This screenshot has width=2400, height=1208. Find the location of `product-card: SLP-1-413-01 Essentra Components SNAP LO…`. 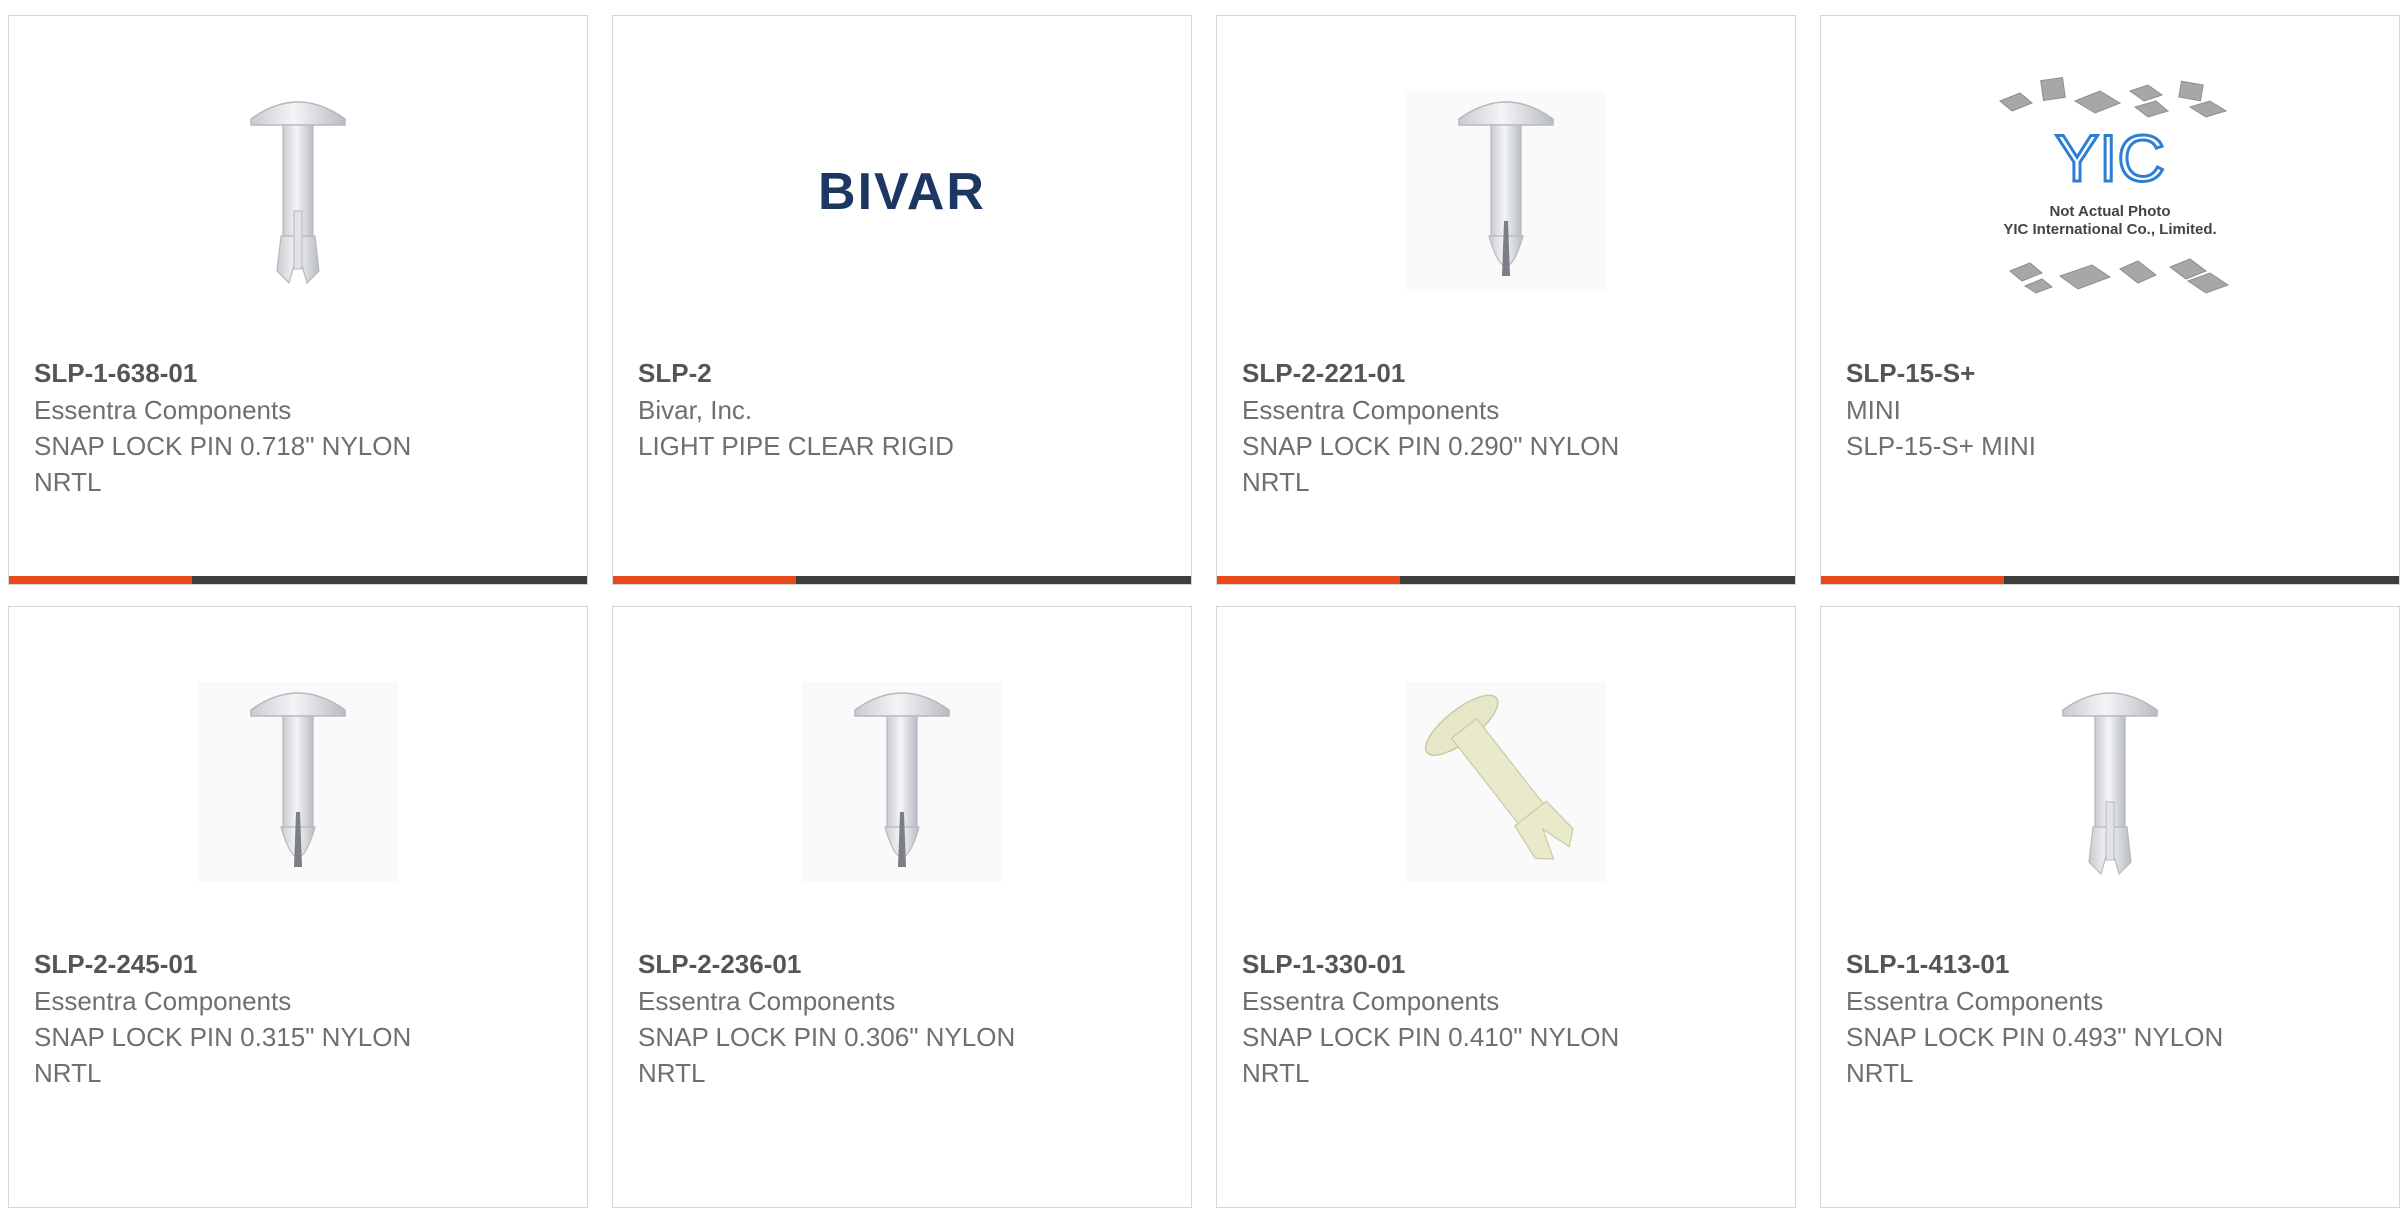

product-card: SLP-1-413-01 Essentra Components SNAP LO… is located at coordinates (2110, 907).